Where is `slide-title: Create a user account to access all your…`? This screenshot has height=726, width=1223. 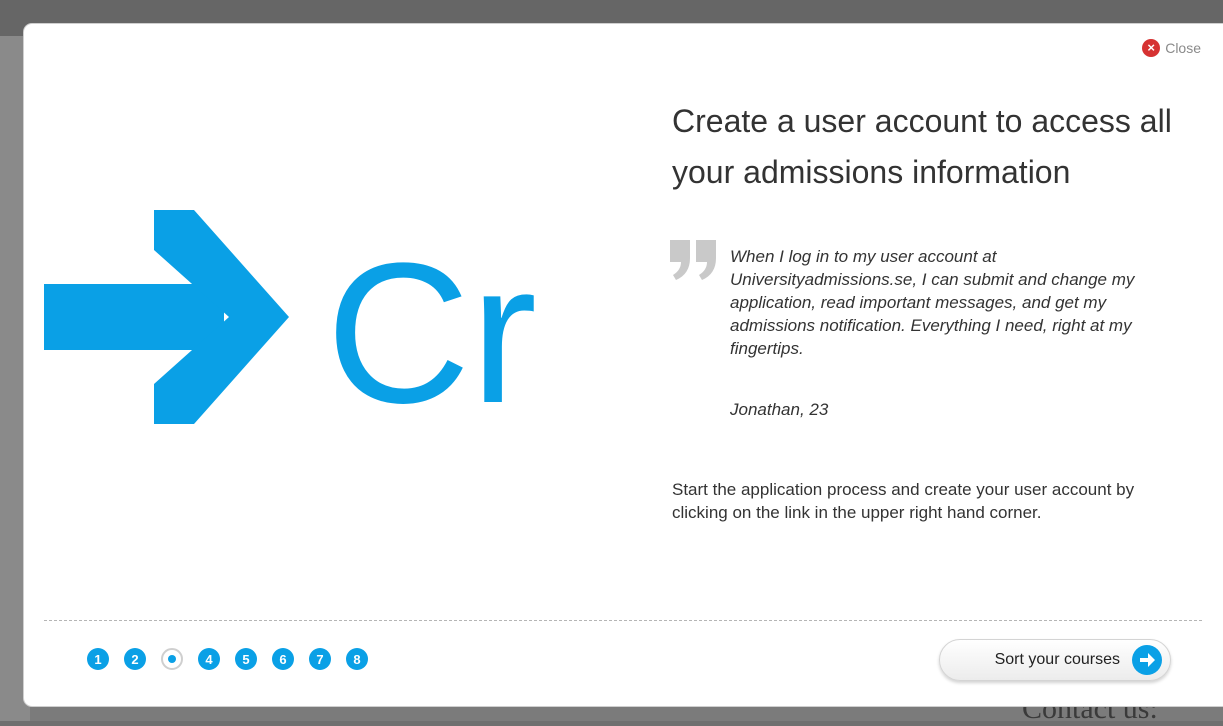
slide-title: Create a user account to access all your… is located at coordinates (922, 146).